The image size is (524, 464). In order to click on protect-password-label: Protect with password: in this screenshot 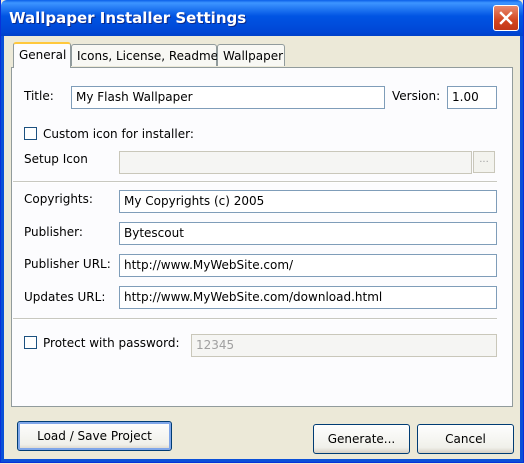, I will do `click(111, 343)`.